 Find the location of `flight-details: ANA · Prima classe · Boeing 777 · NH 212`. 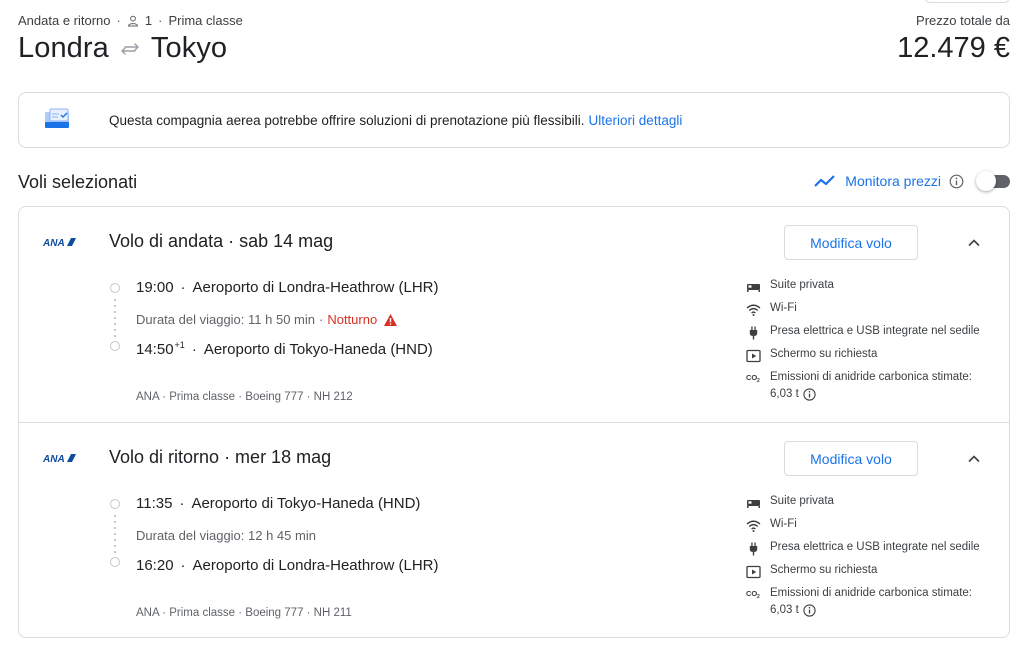

flight-details: ANA · Prima classe · Boeing 777 · NH 212 is located at coordinates (244, 397).